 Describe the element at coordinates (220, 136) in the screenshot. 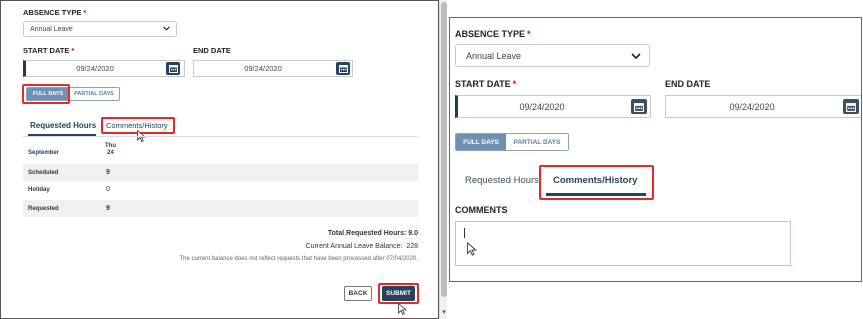

I see `tab-divider` at that location.